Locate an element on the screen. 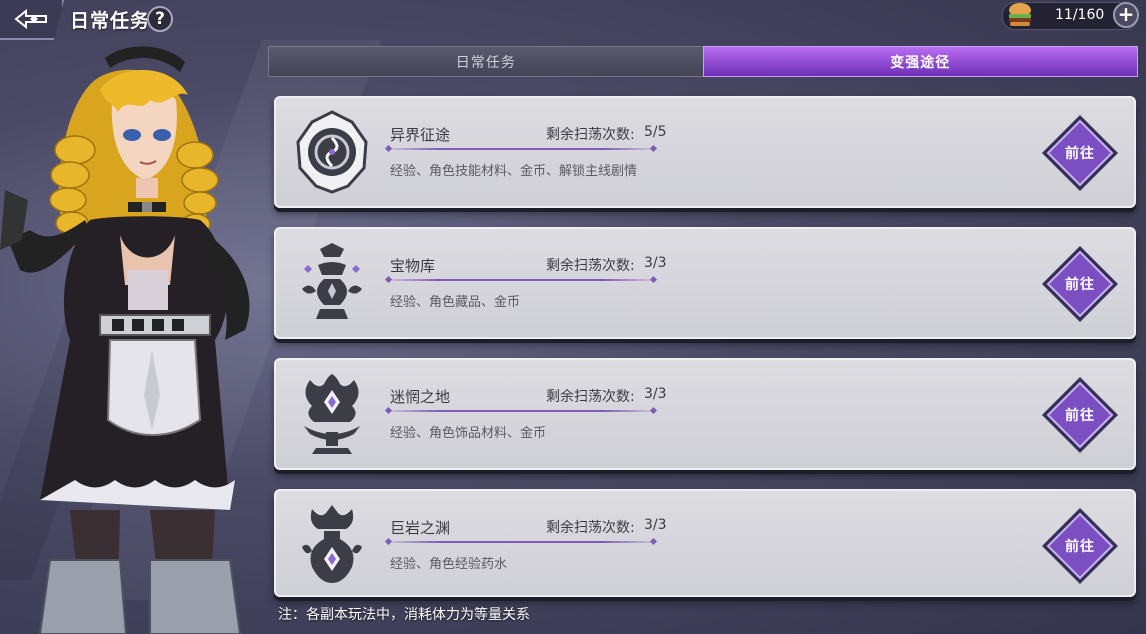  remaining-sweeps-count: 5/5 is located at coordinates (655, 132).